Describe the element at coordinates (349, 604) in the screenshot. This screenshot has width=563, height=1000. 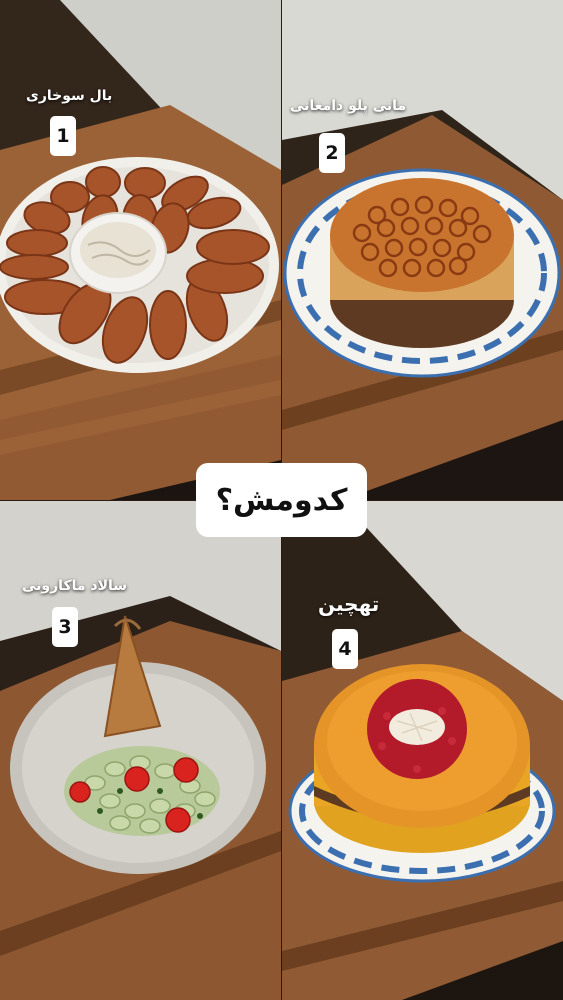
I see `dish-4-name: تهچین` at that location.